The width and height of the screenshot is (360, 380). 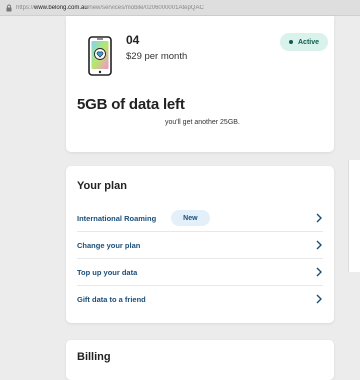 I want to click on lock-icon, so click(x=9, y=7).